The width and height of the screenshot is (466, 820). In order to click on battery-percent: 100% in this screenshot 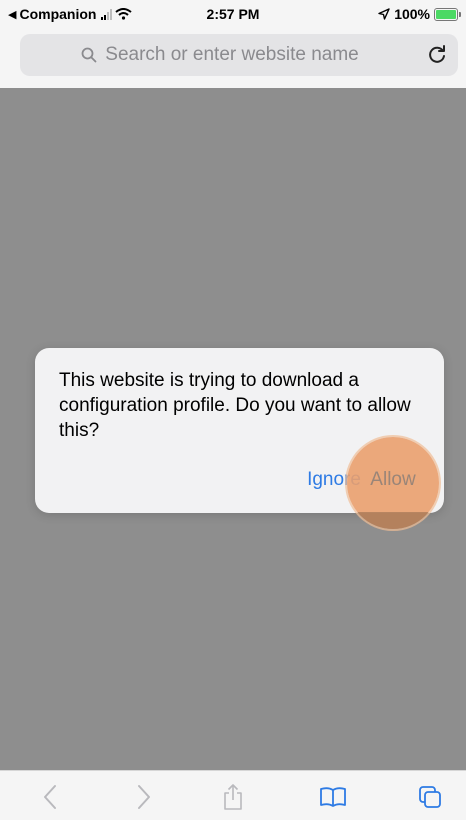, I will do `click(412, 14)`.